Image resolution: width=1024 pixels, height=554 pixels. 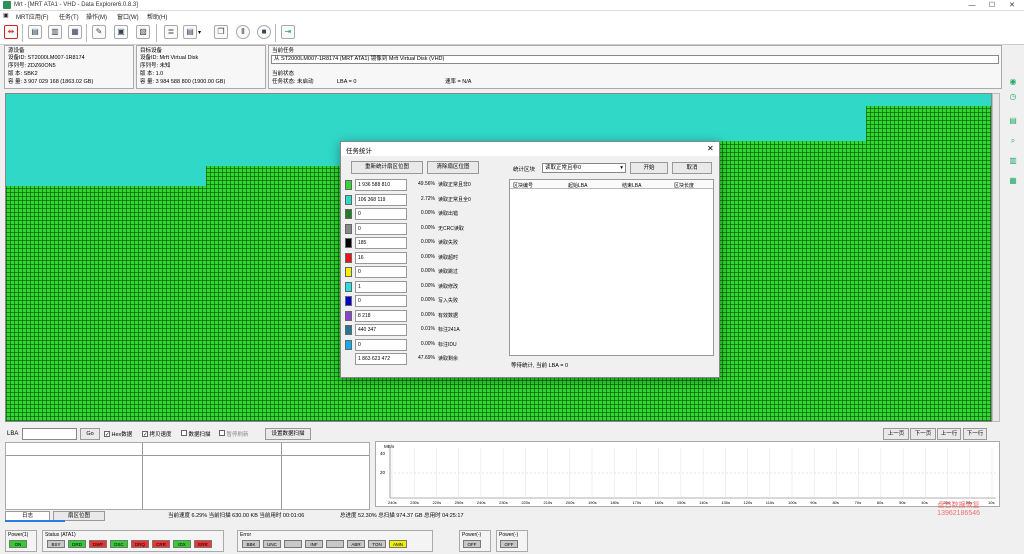 I want to click on data-scan-checkbox: 数据扫描, so click(x=196, y=434).